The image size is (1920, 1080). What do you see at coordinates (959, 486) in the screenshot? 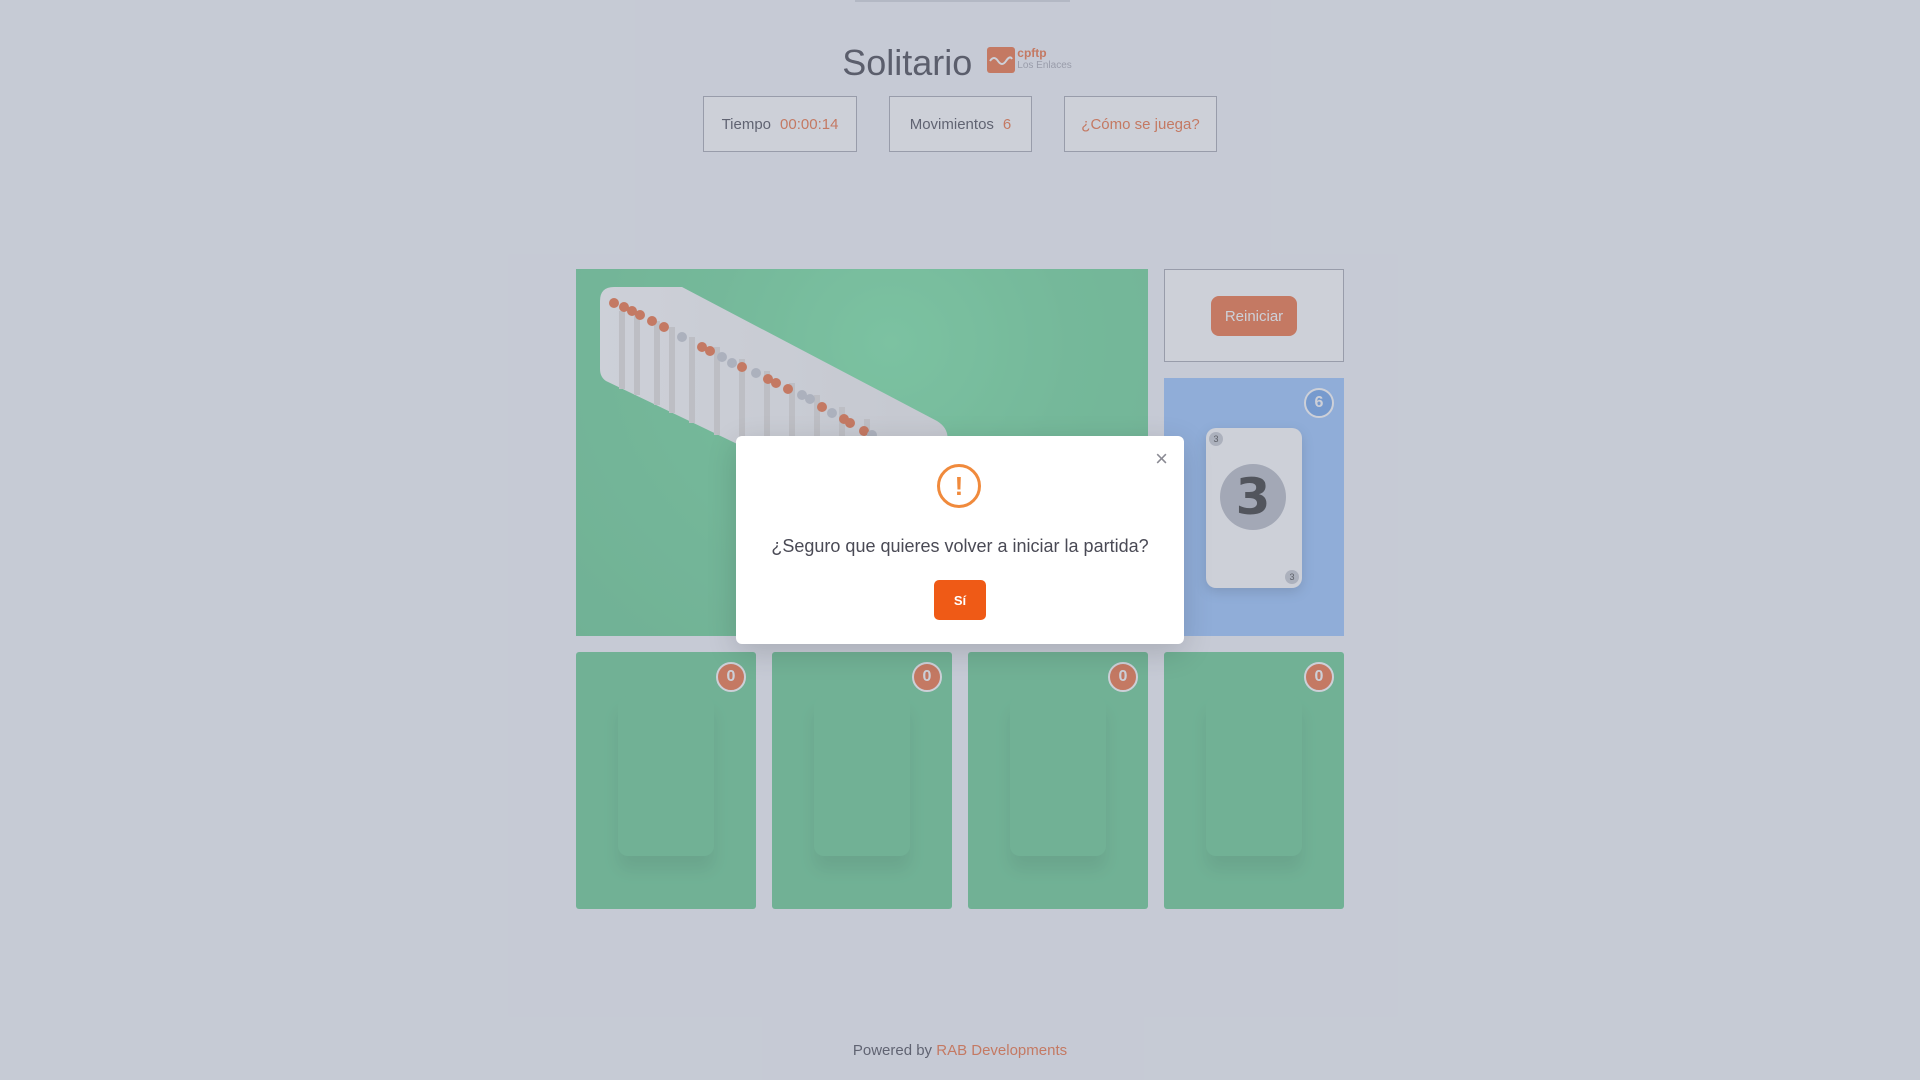
I see `warning-icon: !` at bounding box center [959, 486].